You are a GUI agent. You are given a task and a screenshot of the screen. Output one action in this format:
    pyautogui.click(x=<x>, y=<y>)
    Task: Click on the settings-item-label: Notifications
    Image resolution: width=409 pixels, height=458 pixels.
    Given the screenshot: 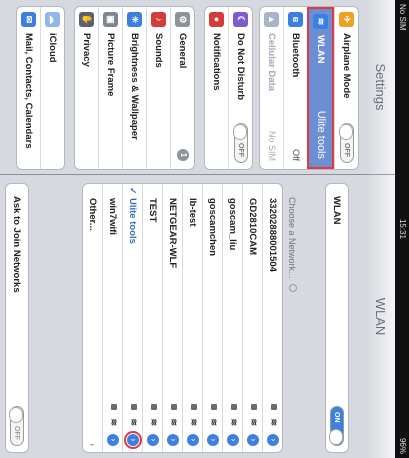 What is the action you would take?
    pyautogui.click(x=216, y=62)
    